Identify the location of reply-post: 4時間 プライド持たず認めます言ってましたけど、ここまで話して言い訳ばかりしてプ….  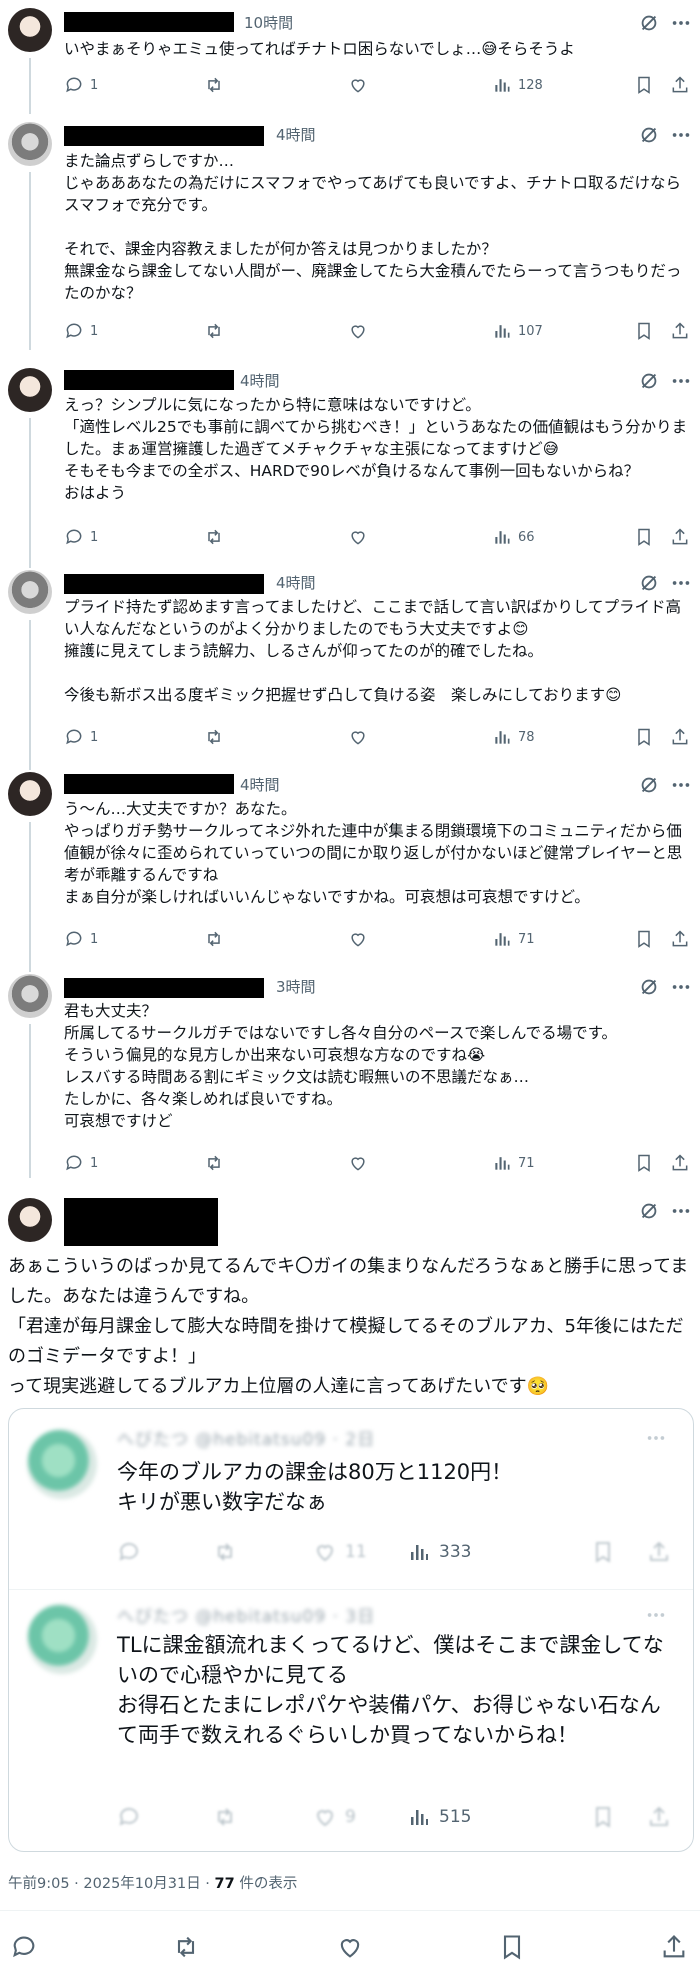
(350, 666).